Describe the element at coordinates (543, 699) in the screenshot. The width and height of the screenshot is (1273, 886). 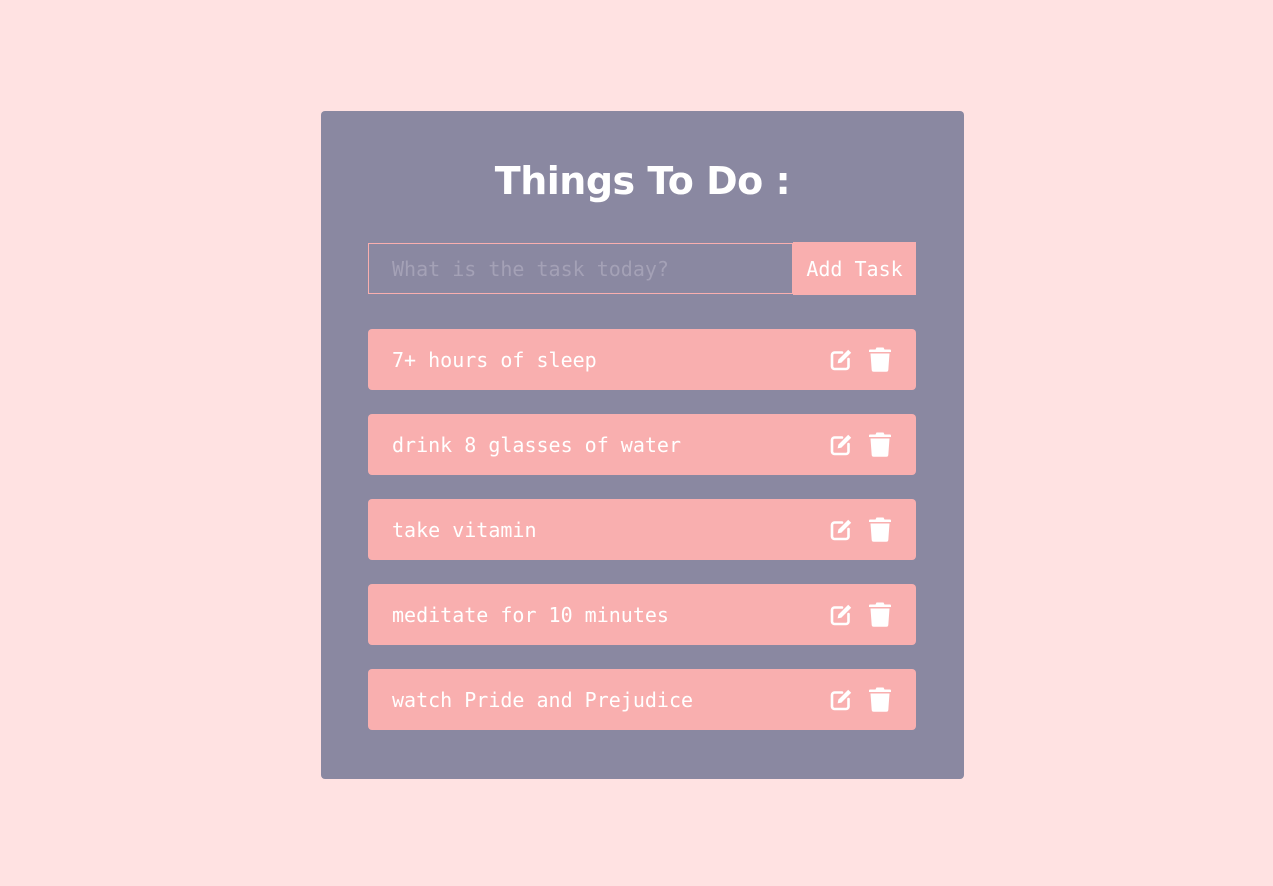
I see `task-text: watch Pride and Prejudice` at that location.